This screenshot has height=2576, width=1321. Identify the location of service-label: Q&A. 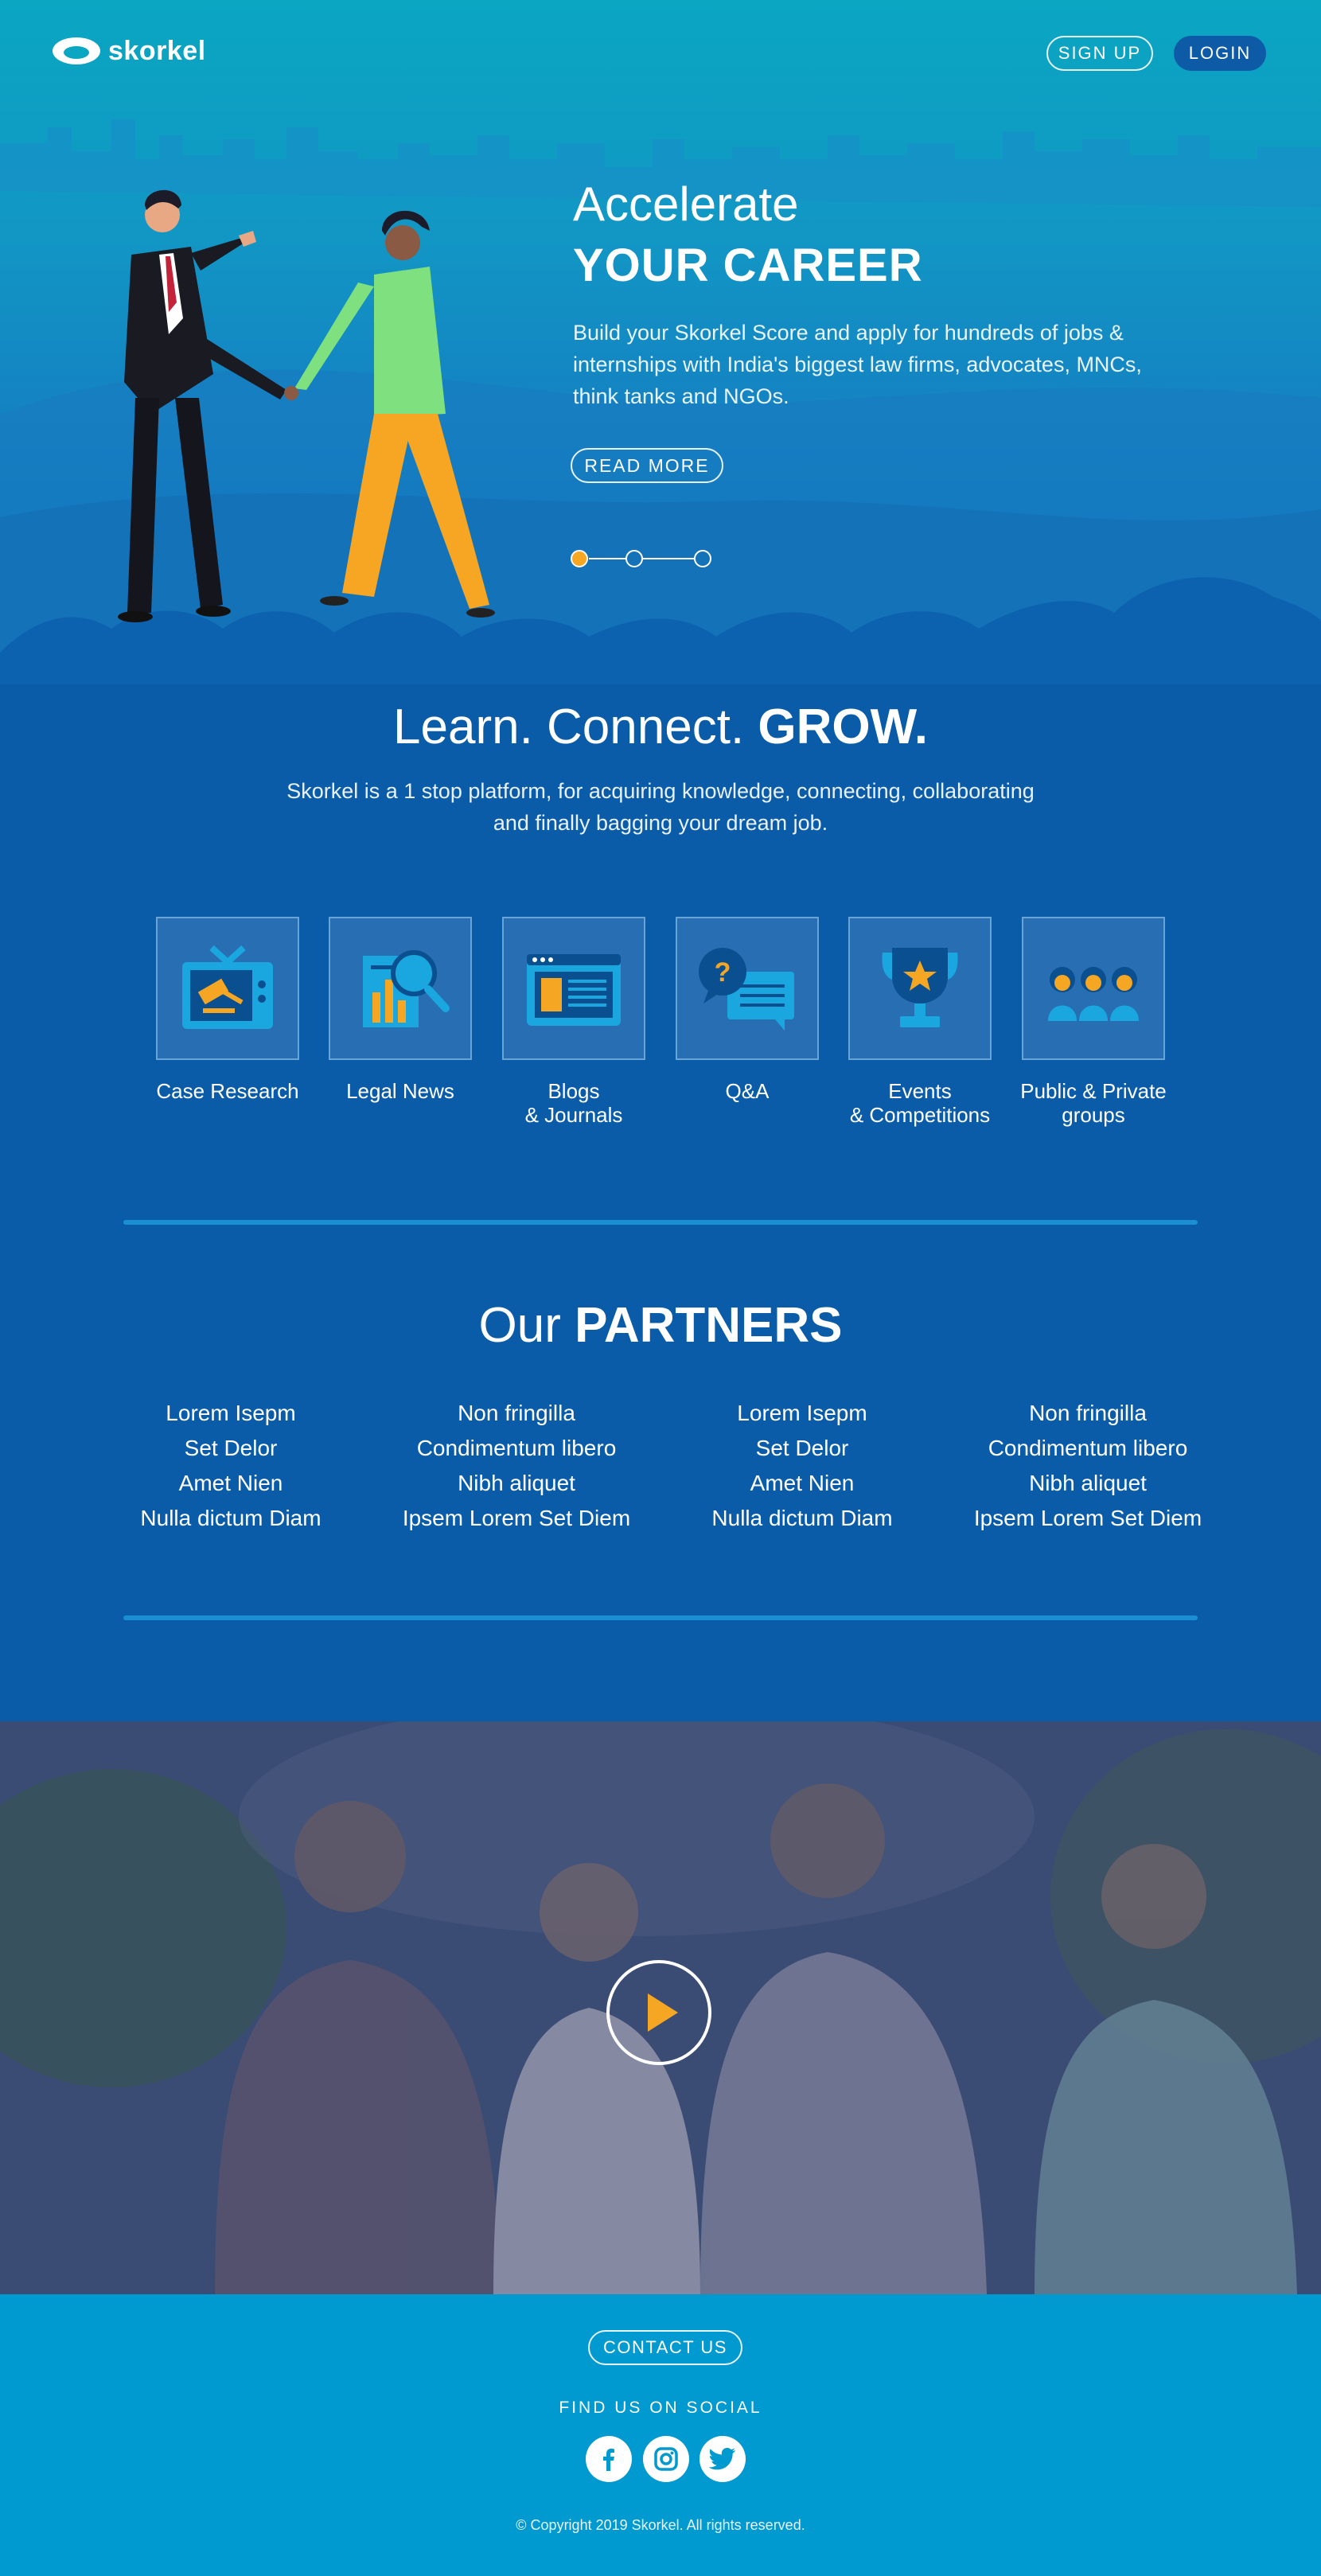
(747, 1091).